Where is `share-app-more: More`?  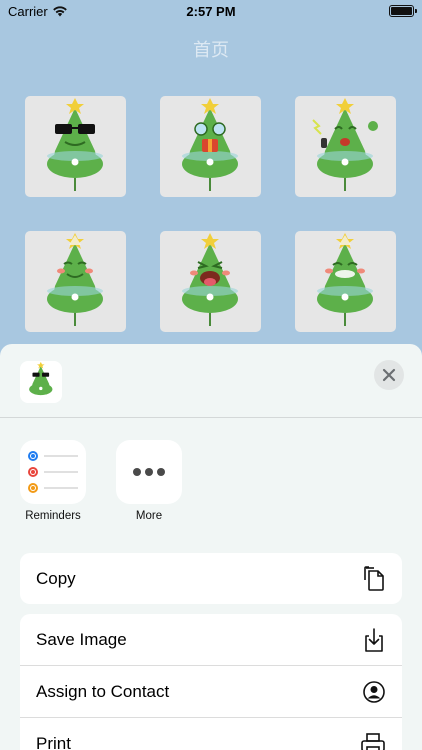 share-app-more: More is located at coordinates (149, 481).